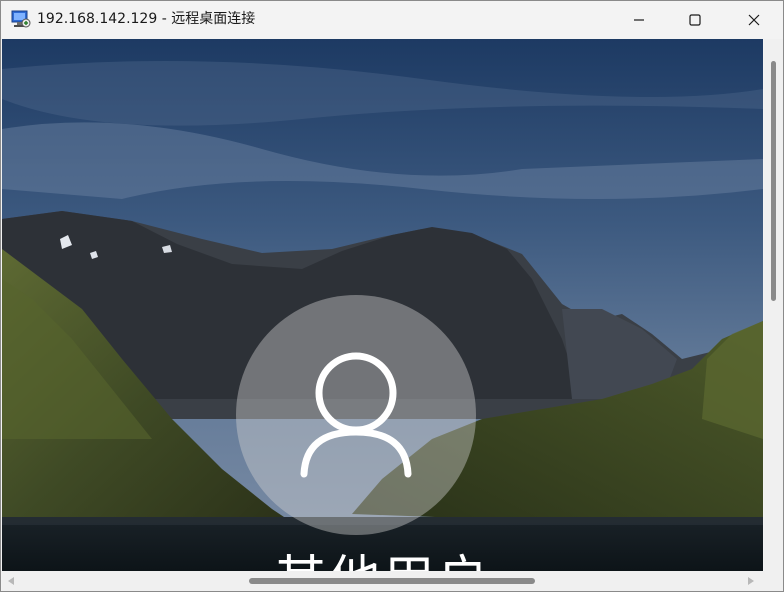 This screenshot has width=784, height=592. I want to click on minimize-icon, so click(639, 20).